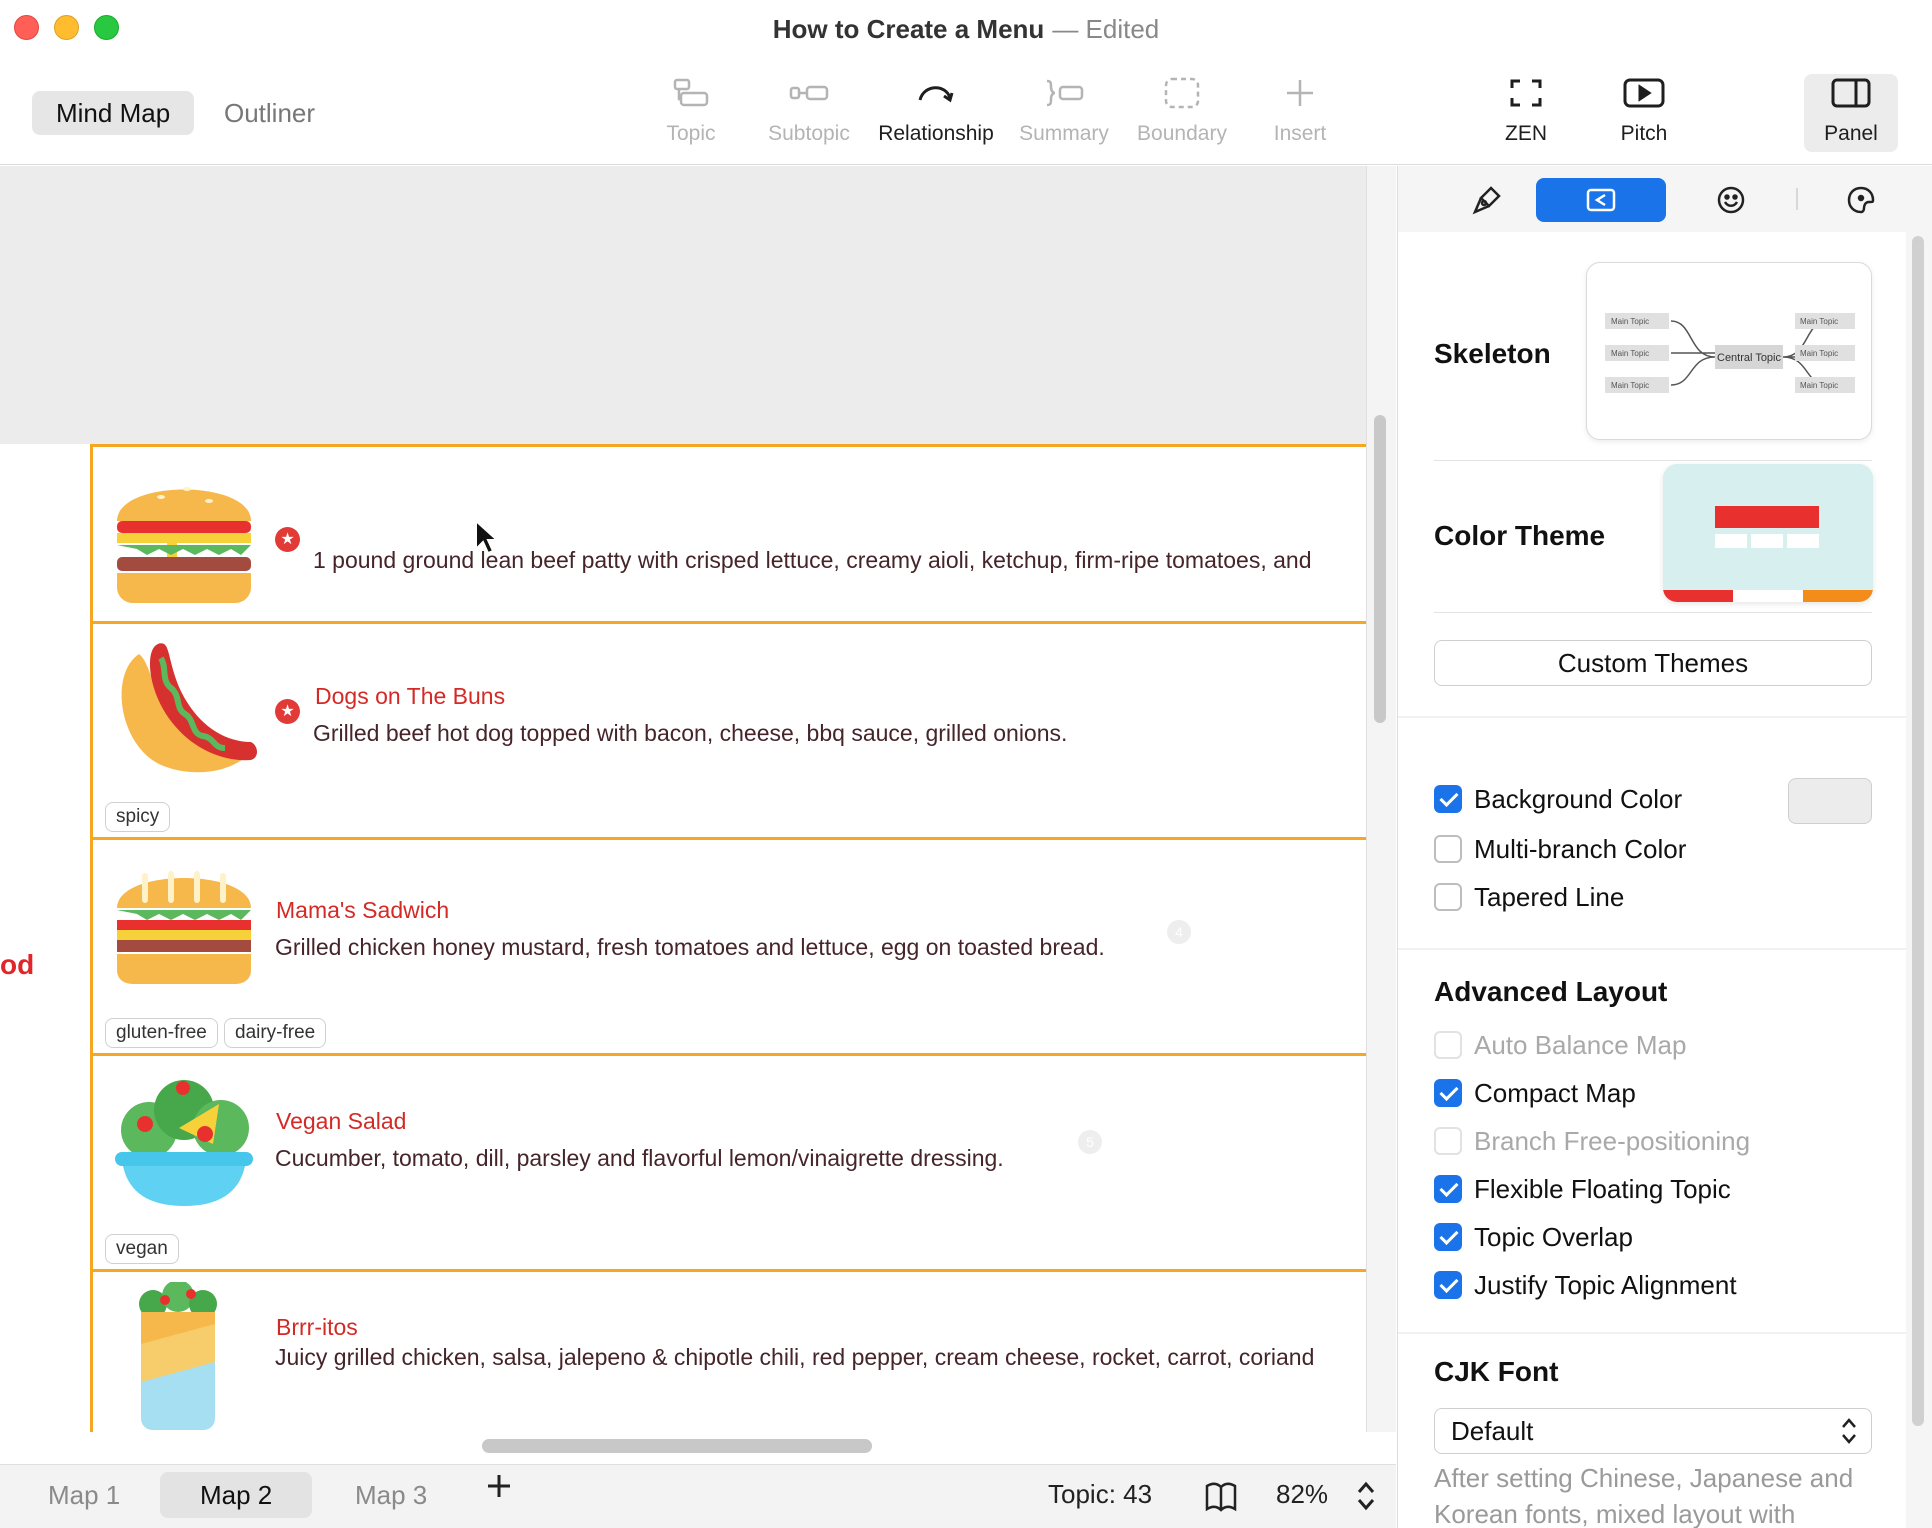 Image resolution: width=1932 pixels, height=1528 pixels. Describe the element at coordinates (1492, 1431) in the screenshot. I see `select-value: Default` at that location.